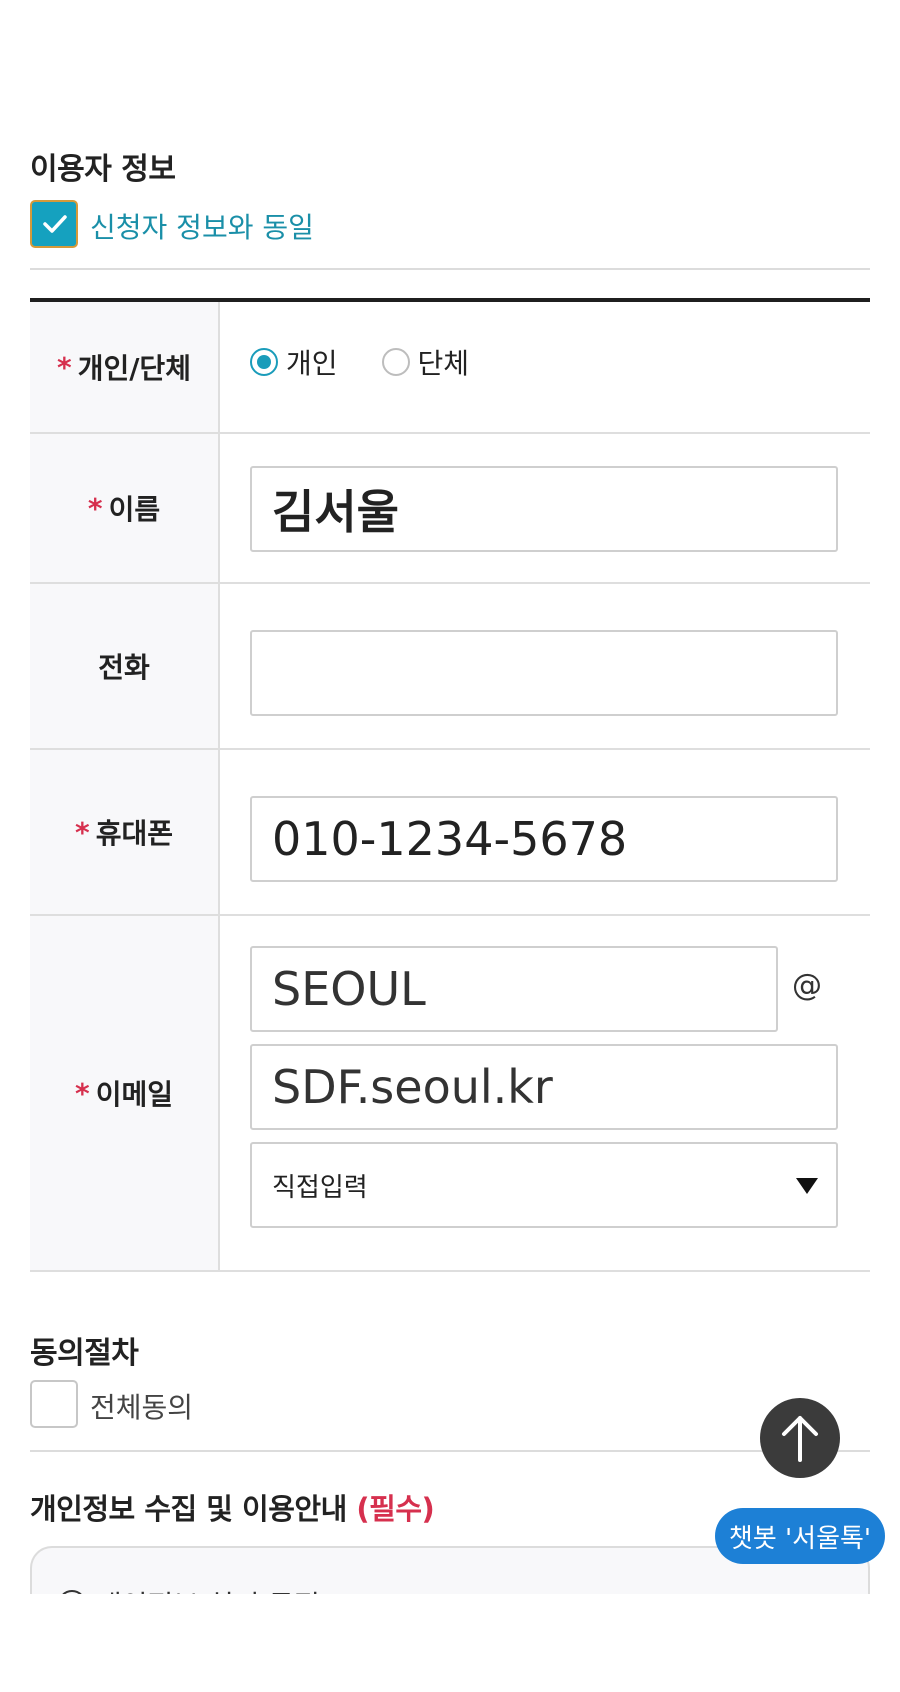 The height and width of the screenshot is (1692, 900). What do you see at coordinates (807, 1186) in the screenshot?
I see `dropdown-arrow-icon` at bounding box center [807, 1186].